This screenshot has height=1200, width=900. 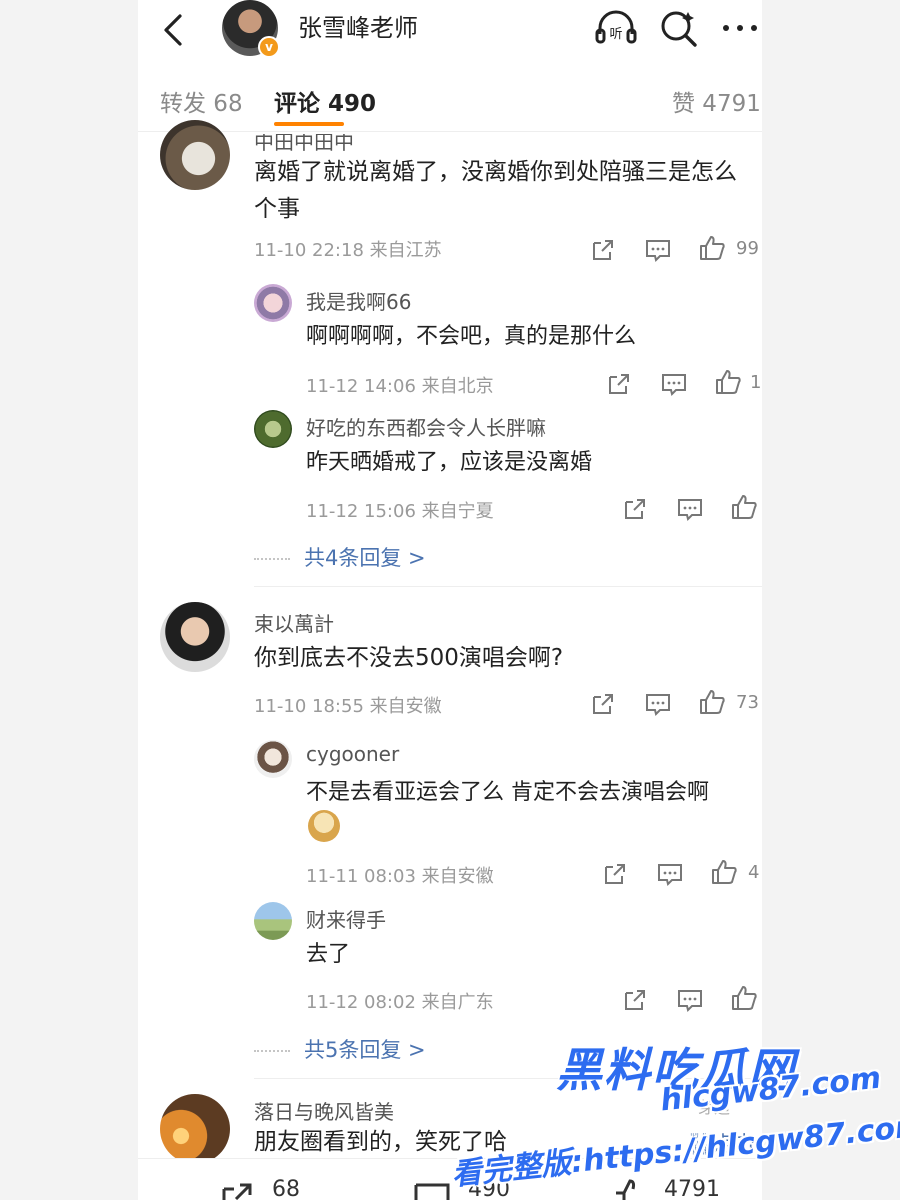 I want to click on view-replies-link: 共5条回复 >, so click(x=340, y=1049).